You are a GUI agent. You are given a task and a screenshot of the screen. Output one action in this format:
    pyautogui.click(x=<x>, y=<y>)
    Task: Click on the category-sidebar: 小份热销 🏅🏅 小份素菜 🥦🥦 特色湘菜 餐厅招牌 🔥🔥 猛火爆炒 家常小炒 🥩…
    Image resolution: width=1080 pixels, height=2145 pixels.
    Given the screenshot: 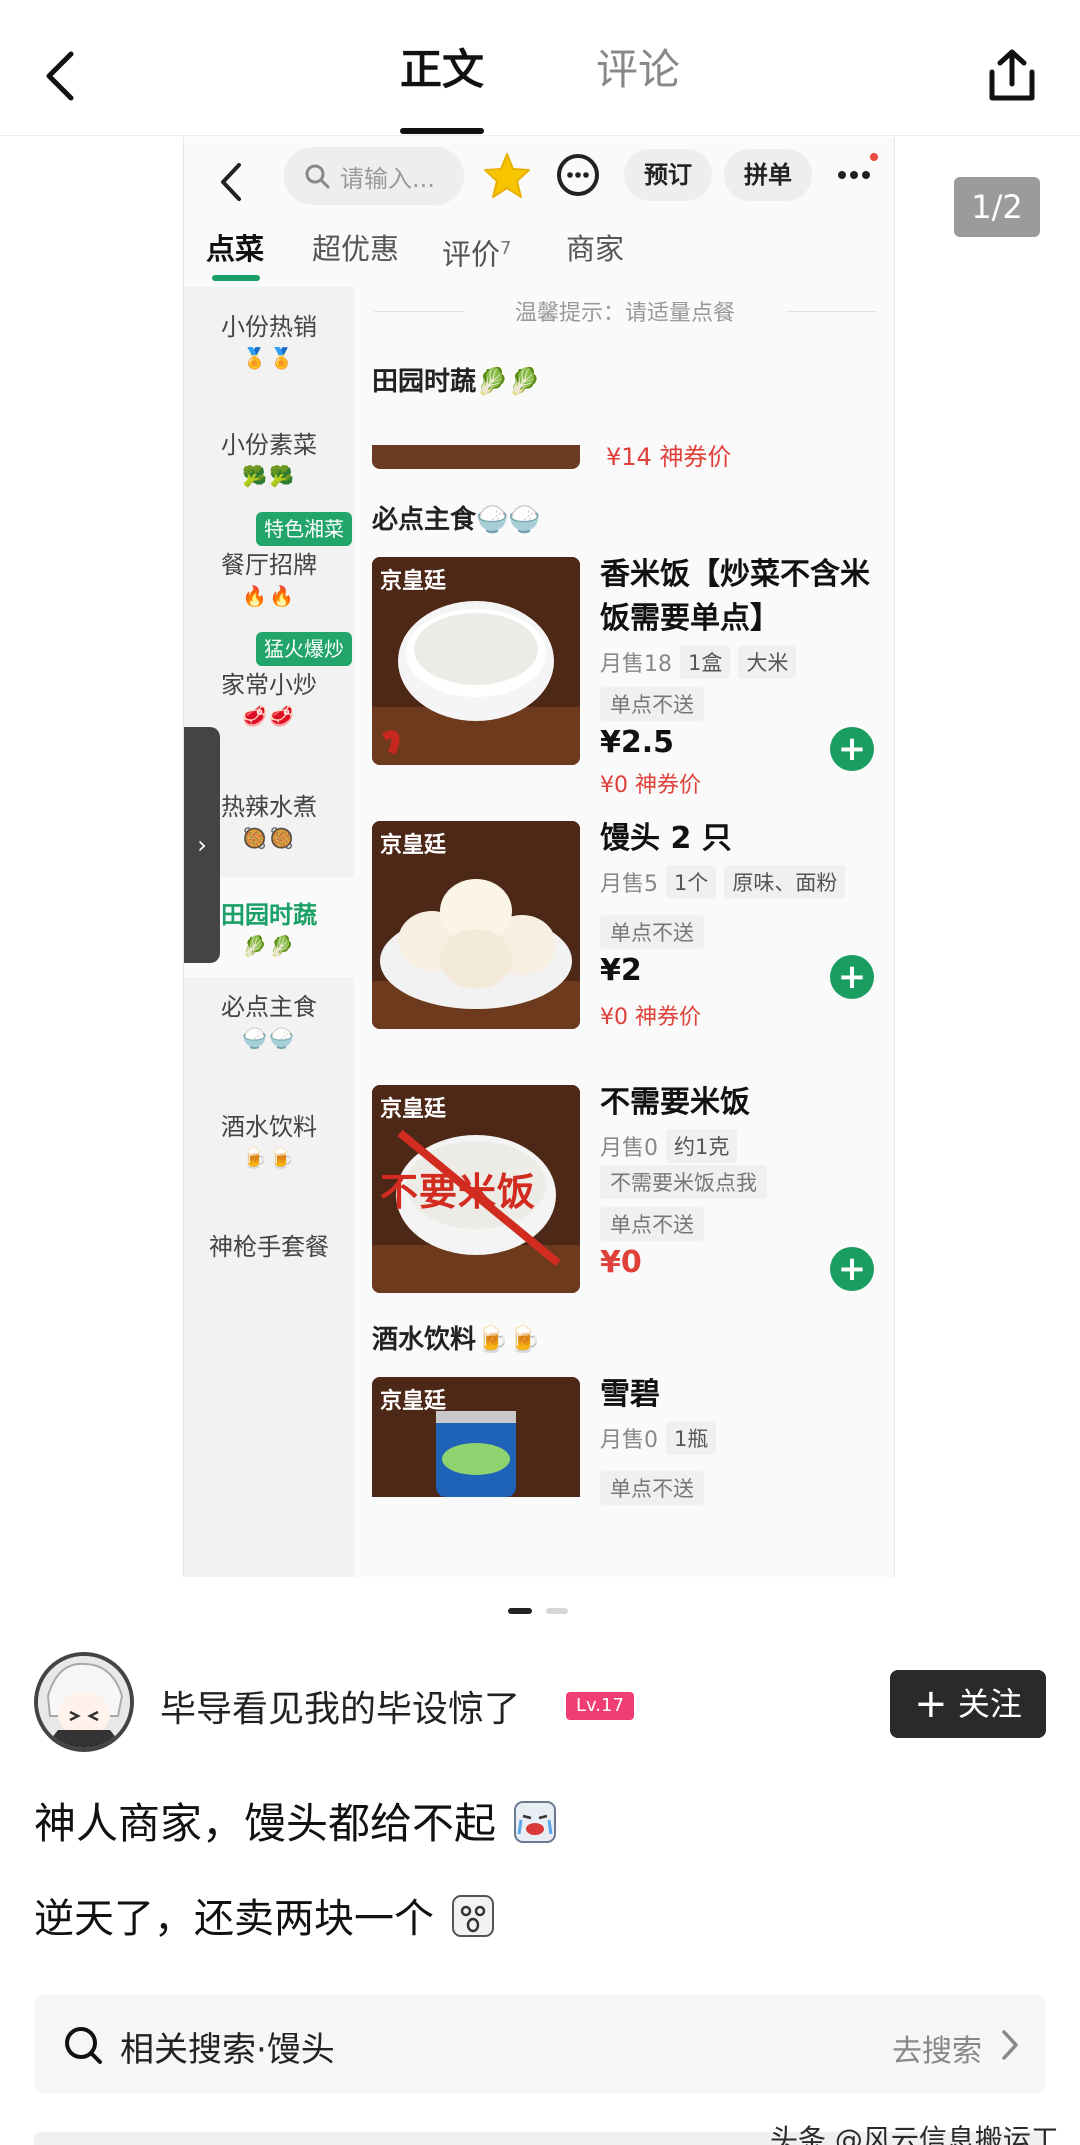 What is the action you would take?
    pyautogui.click(x=269, y=932)
    